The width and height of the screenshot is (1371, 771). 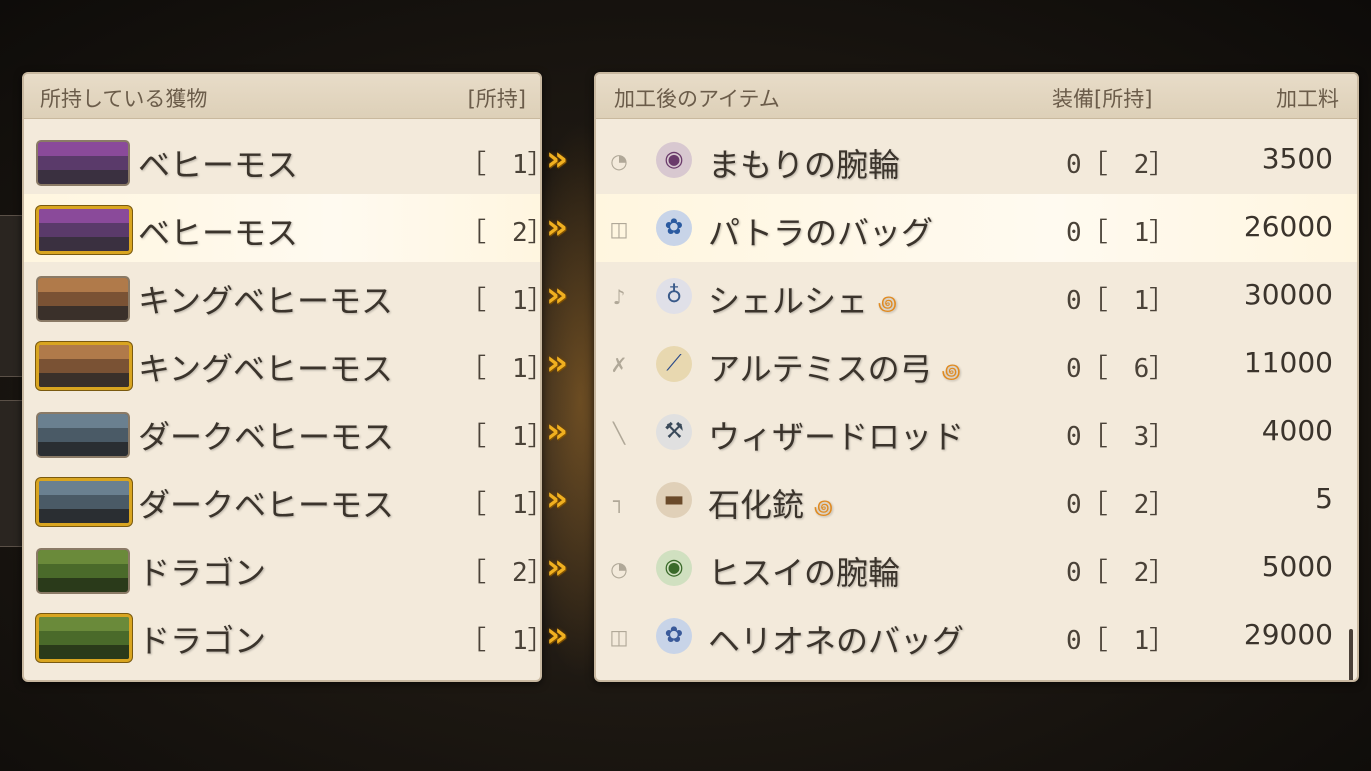 I want to click on fee-column-header: 加工料, so click(x=1307, y=99).